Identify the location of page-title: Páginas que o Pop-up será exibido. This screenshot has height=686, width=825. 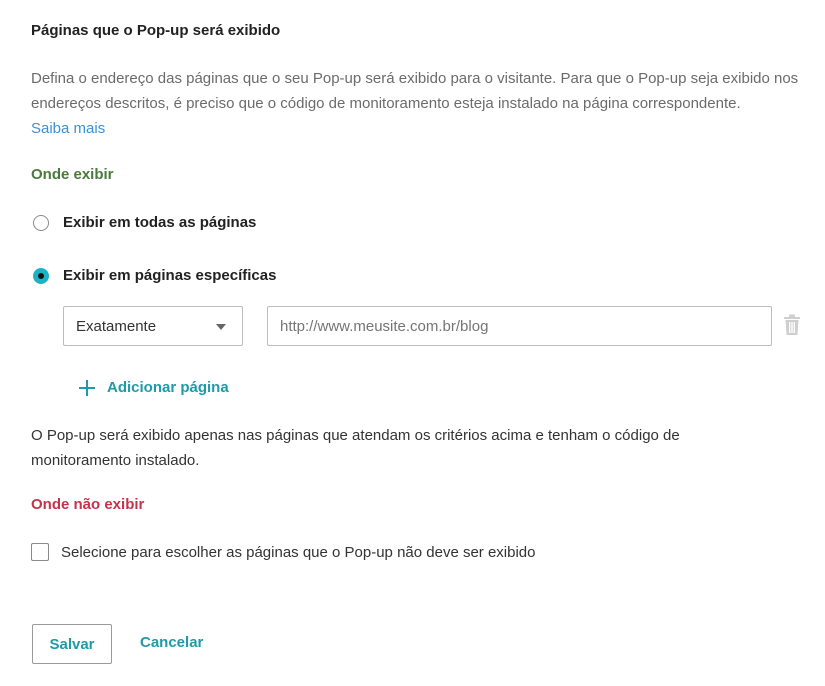
(156, 30).